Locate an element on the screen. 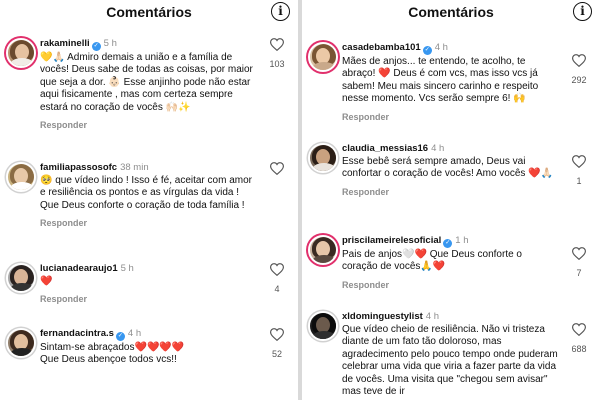 Image resolution: width=600 pixels, height=400 pixels. like-control: 52 is located at coordinates (277, 343).